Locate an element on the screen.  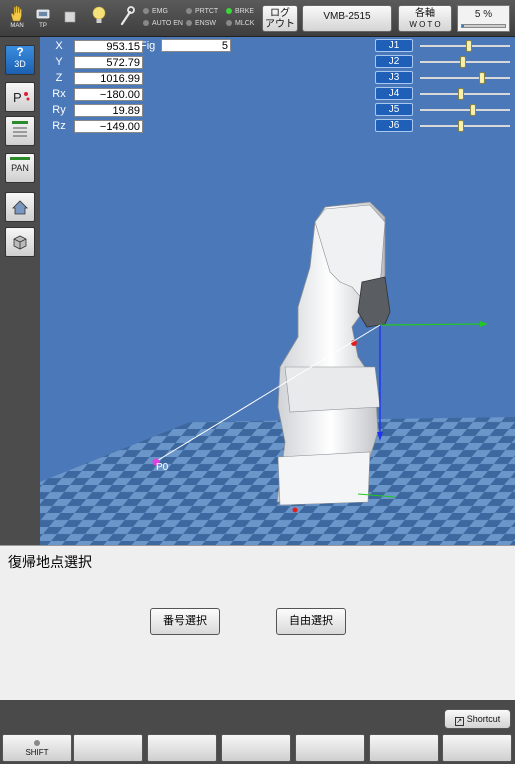
joint-j4-thumb is located at coordinates (460, 94).